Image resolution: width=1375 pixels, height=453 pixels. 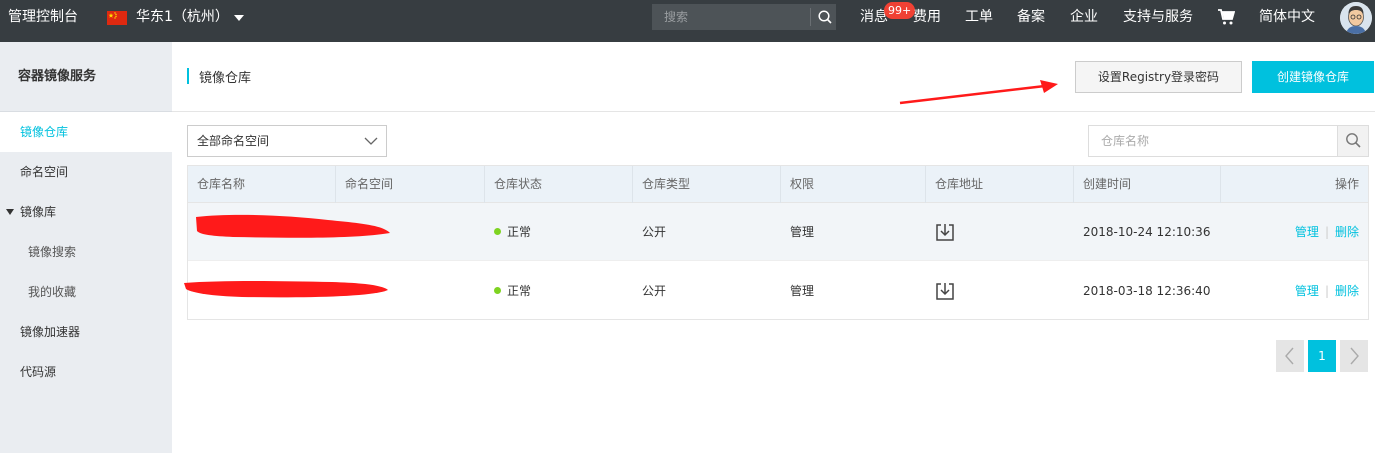 I want to click on nav-billing: 费用, so click(x=927, y=21).